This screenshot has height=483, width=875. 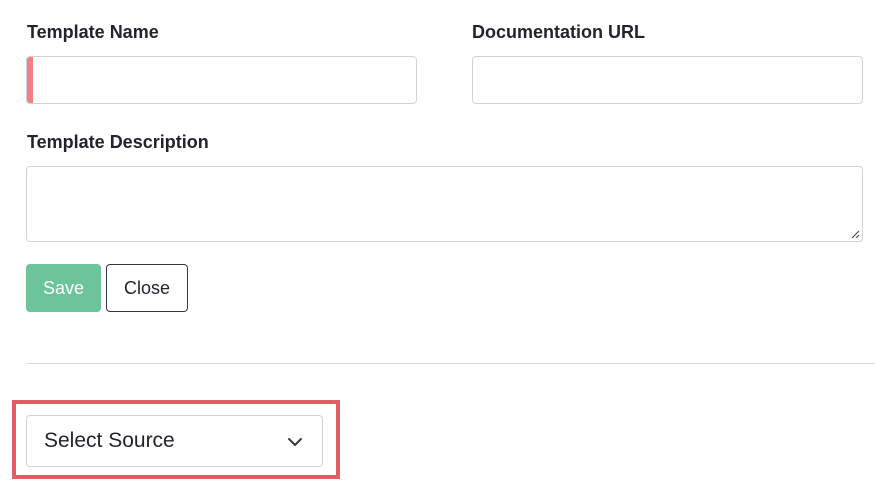 What do you see at coordinates (450, 363) in the screenshot?
I see `section-divider` at bounding box center [450, 363].